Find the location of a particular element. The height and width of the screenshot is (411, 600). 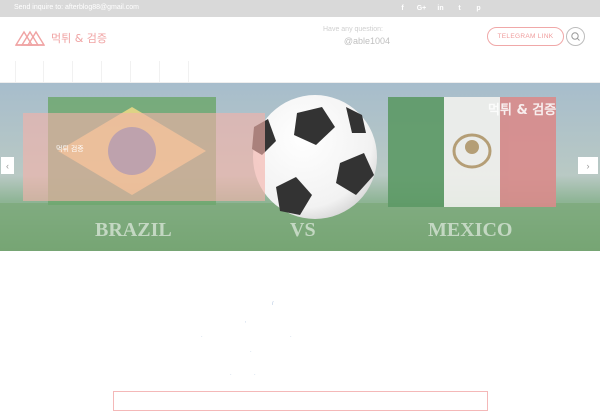

logo-mark-icon is located at coordinates (30, 38).